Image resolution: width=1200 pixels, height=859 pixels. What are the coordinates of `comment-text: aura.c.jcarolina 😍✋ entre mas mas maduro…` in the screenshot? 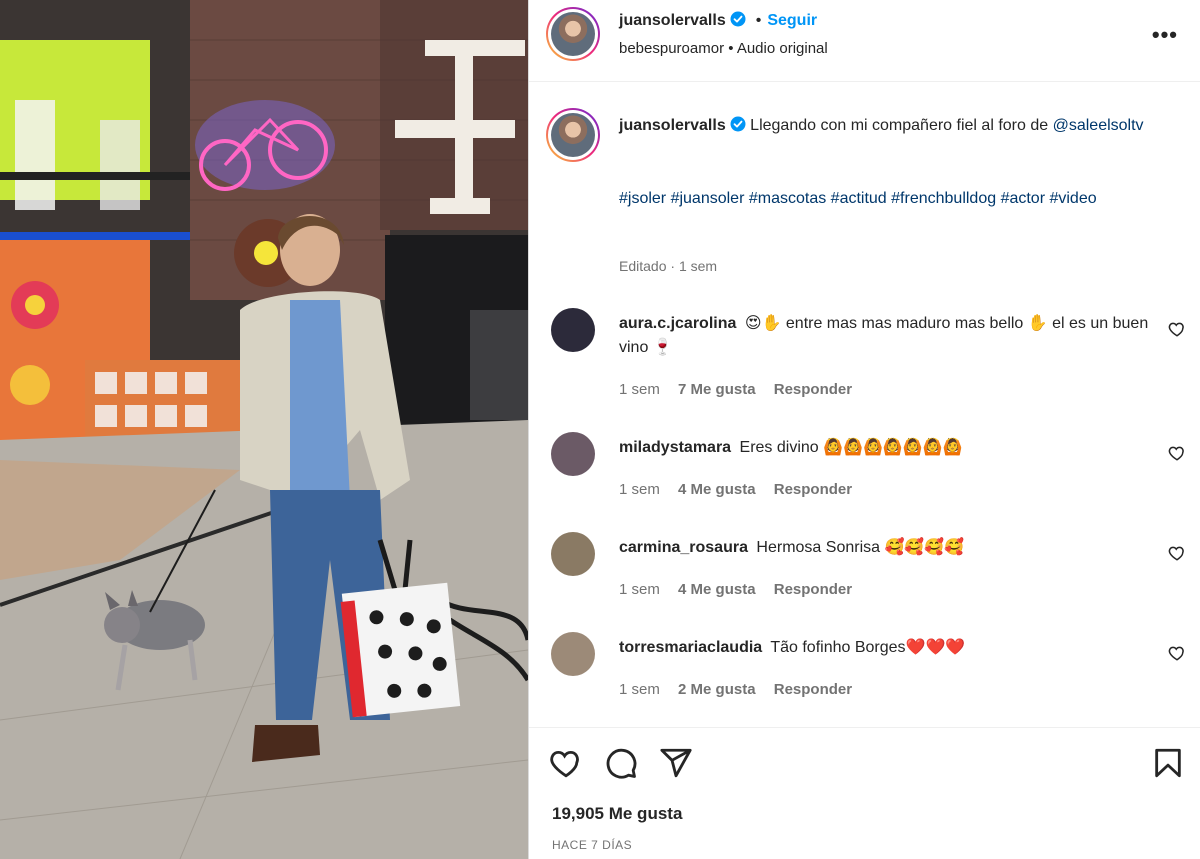 It's located at (889, 336).